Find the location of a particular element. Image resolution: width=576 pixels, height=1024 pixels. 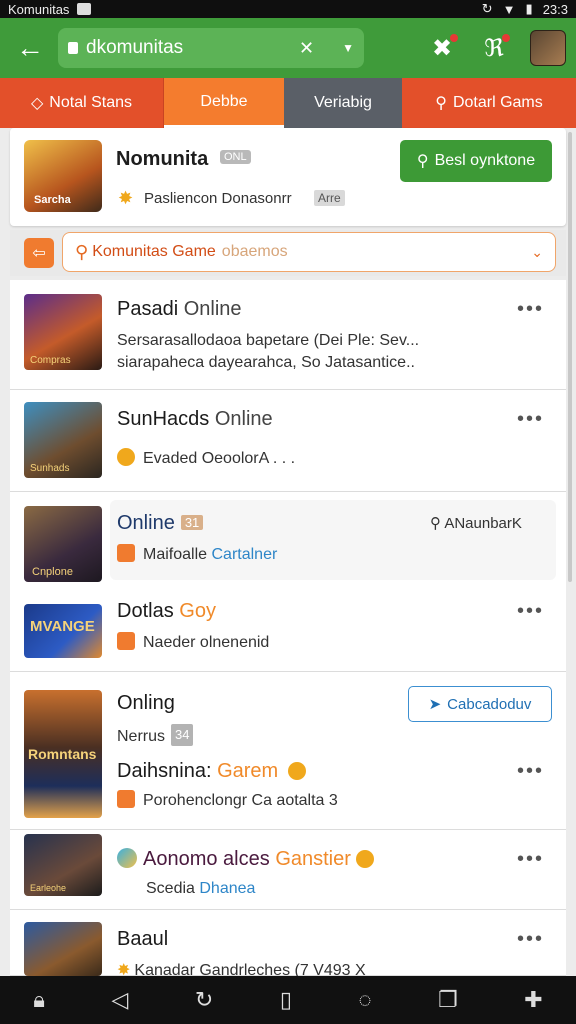

filter-select: ⚲ Komunitas Game obaemos ⌄ is located at coordinates (309, 252).